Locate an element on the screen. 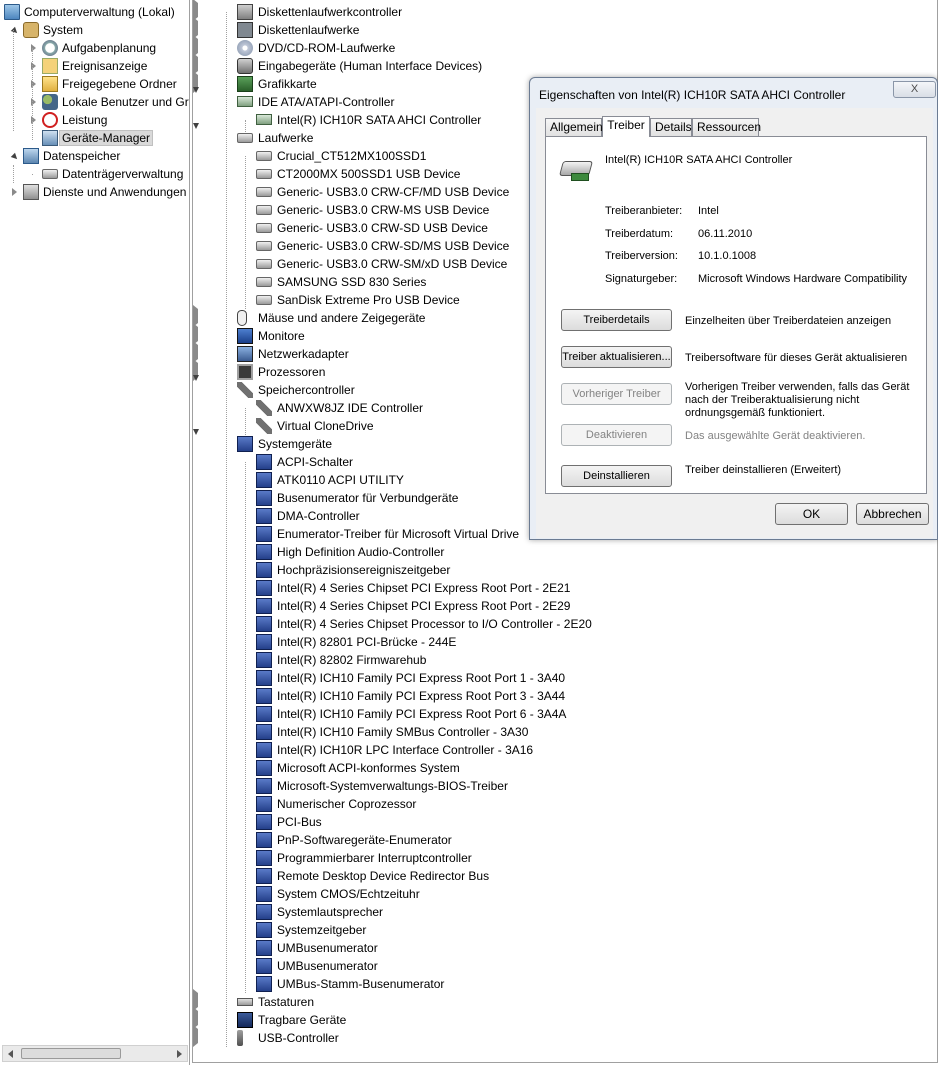  disable-device-description: Das ausgewählte Gerät deaktivieren. is located at coordinates (775, 436).